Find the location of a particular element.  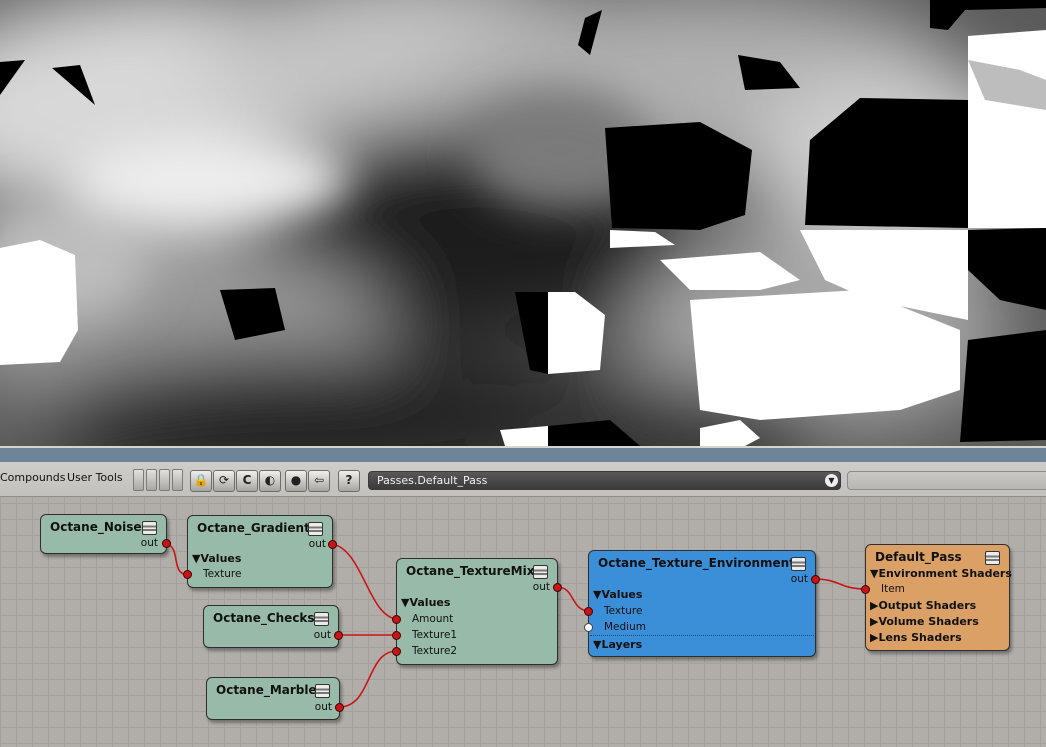

node-title: Octane_Marble is located at coordinates (266, 690).